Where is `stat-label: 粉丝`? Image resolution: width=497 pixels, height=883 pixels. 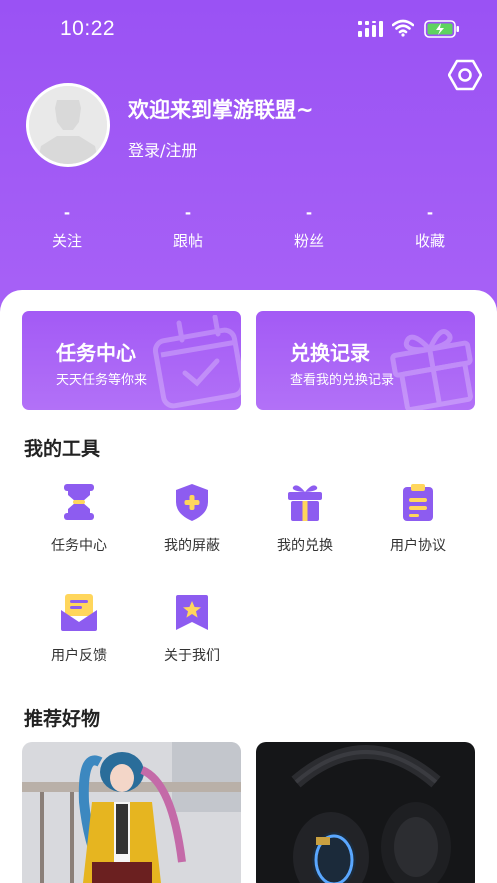 stat-label: 粉丝 is located at coordinates (308, 241).